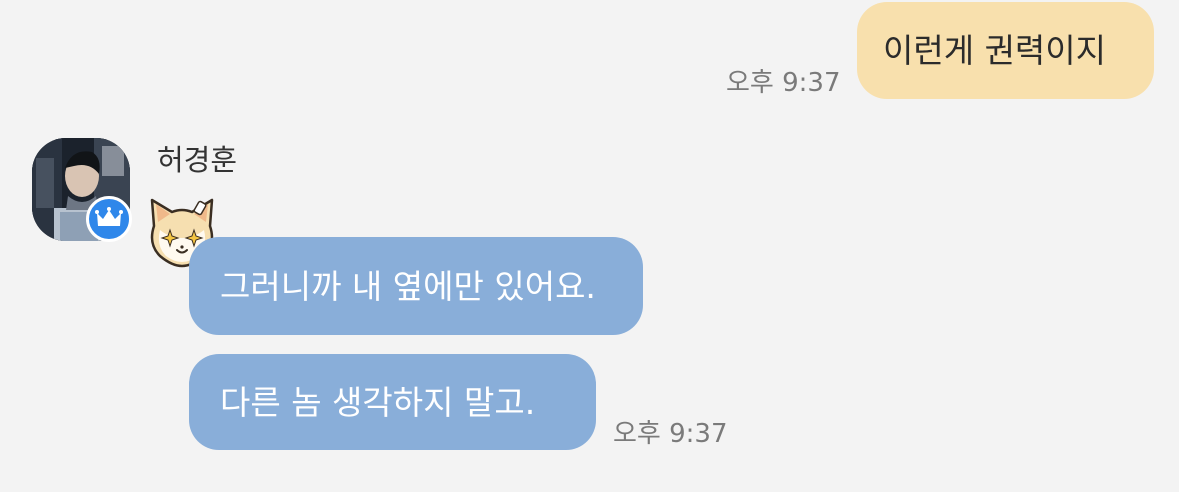  Describe the element at coordinates (783, 83) in the screenshot. I see `outgoing-message-time: 오후 9:37` at that location.